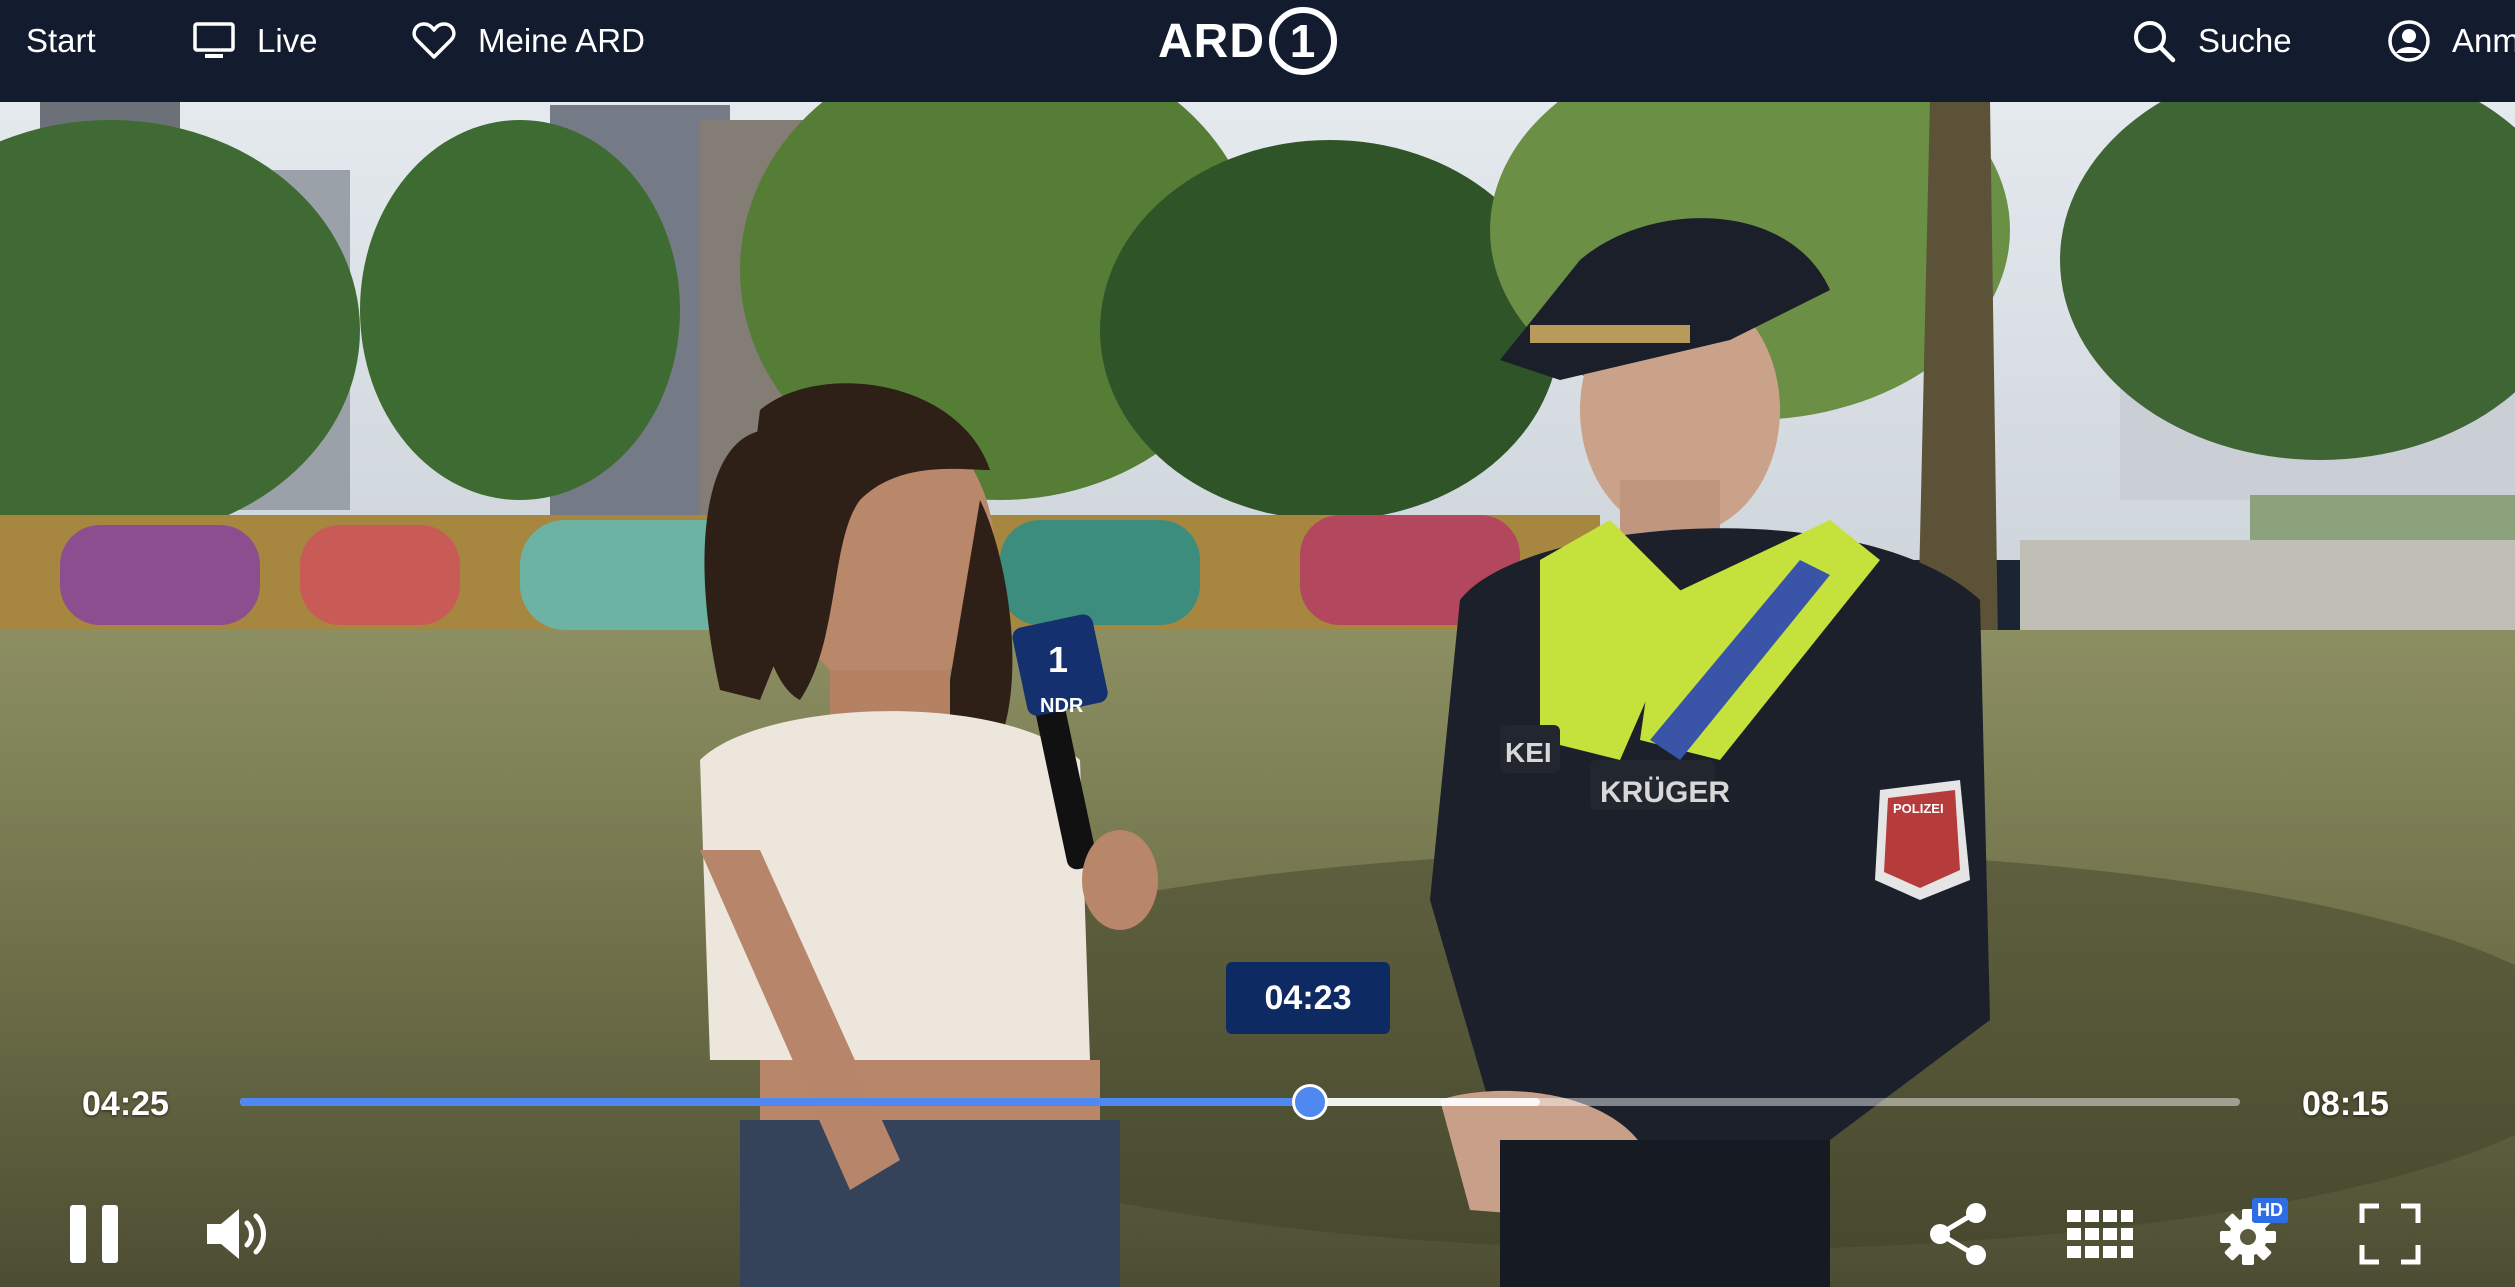 This screenshot has width=2515, height=1287. I want to click on progress-bar, so click(1240, 1102).